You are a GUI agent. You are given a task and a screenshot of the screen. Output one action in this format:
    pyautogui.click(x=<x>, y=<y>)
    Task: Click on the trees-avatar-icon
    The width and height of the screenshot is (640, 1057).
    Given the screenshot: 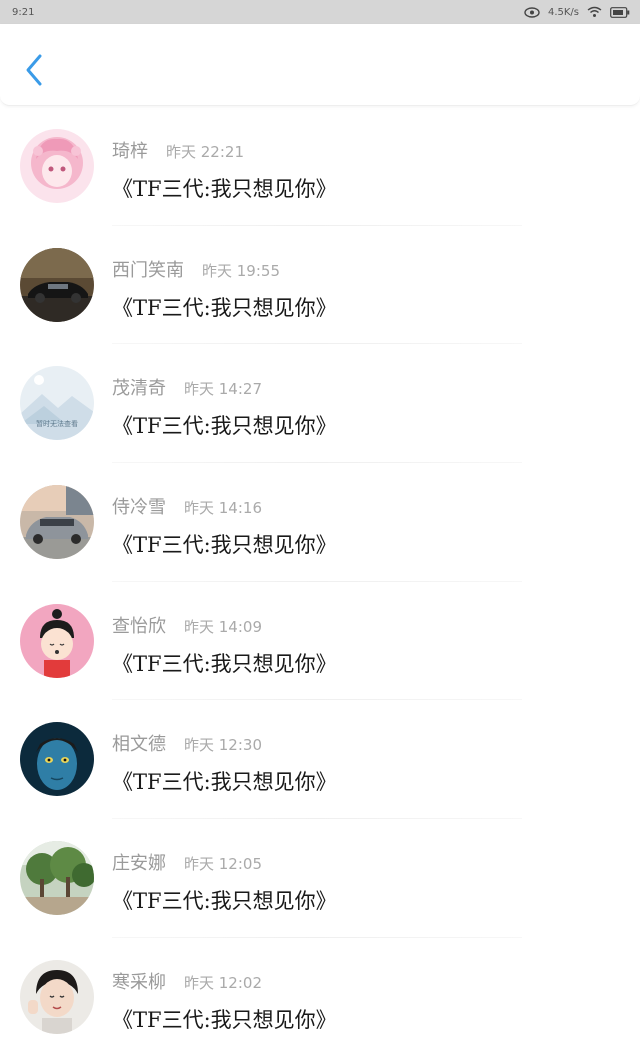 What is the action you would take?
    pyautogui.click(x=57, y=878)
    